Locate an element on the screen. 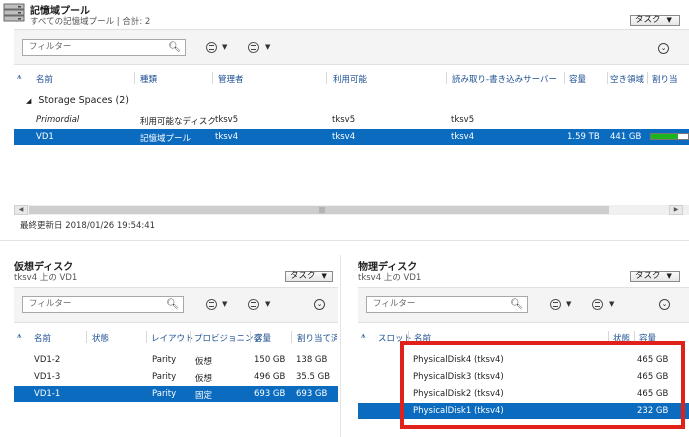  cell-manager: tksv4 is located at coordinates (227, 137).